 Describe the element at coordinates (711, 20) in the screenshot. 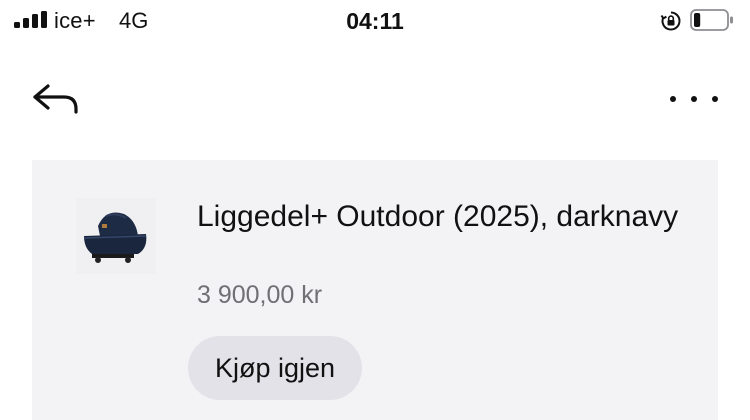

I see `battery-icon` at that location.